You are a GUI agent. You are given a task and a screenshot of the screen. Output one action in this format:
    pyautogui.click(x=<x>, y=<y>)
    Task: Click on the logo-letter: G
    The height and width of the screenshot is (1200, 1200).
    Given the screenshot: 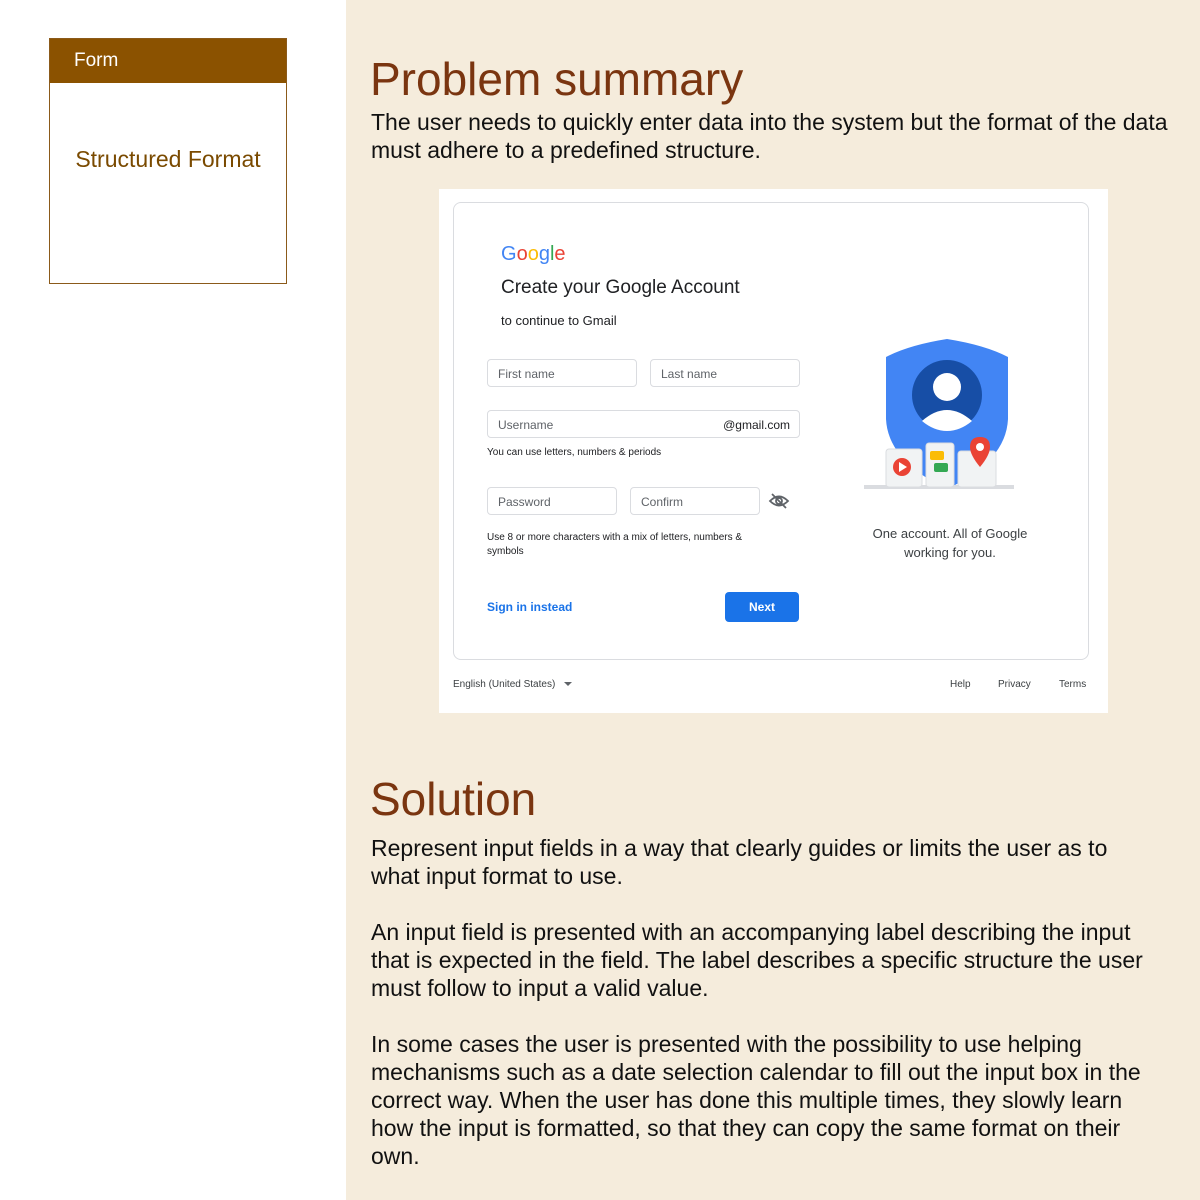 What is the action you would take?
    pyautogui.click(x=509, y=254)
    